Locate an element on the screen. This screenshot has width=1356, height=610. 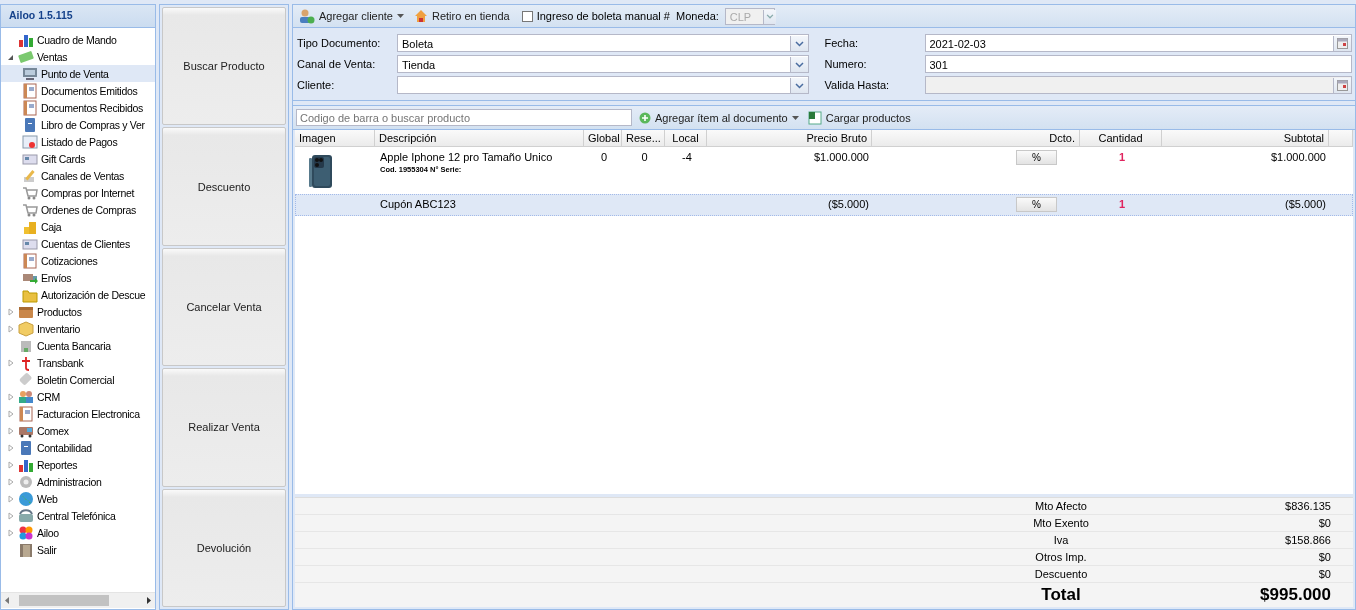
nav-item: Transbank is located at coordinates (78, 362).